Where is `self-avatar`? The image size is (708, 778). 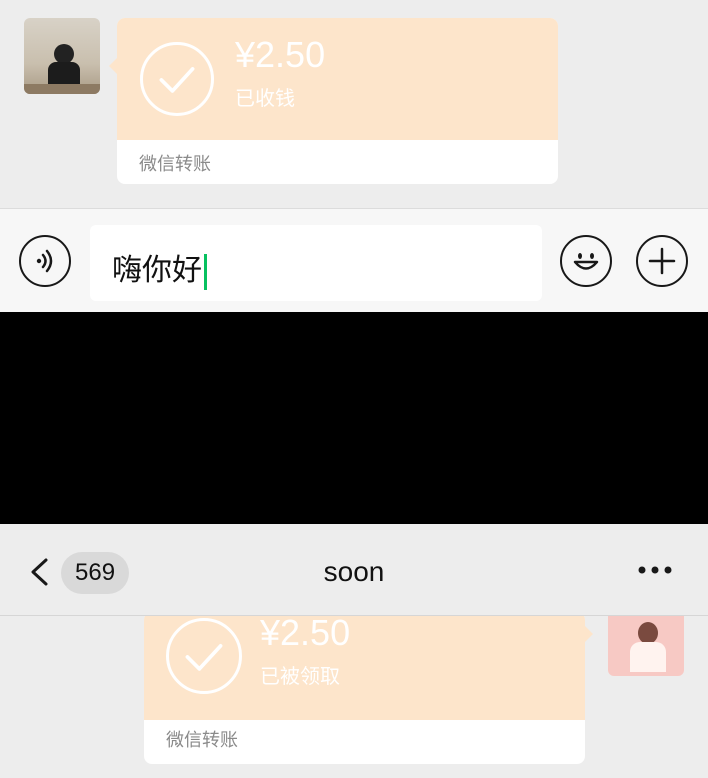 self-avatar is located at coordinates (646, 646).